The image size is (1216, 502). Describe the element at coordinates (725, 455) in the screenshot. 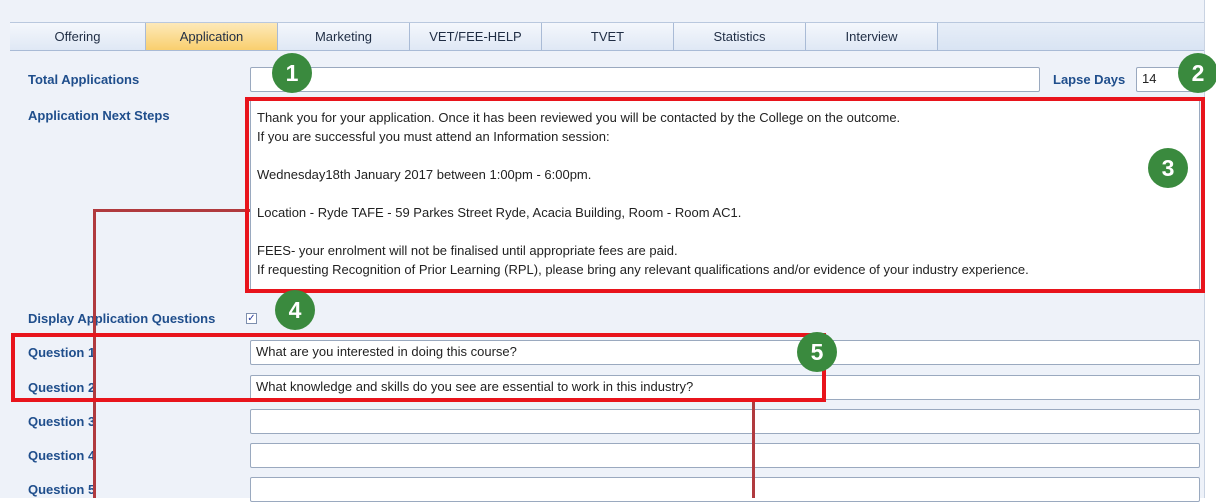

I see `question-4-input` at that location.